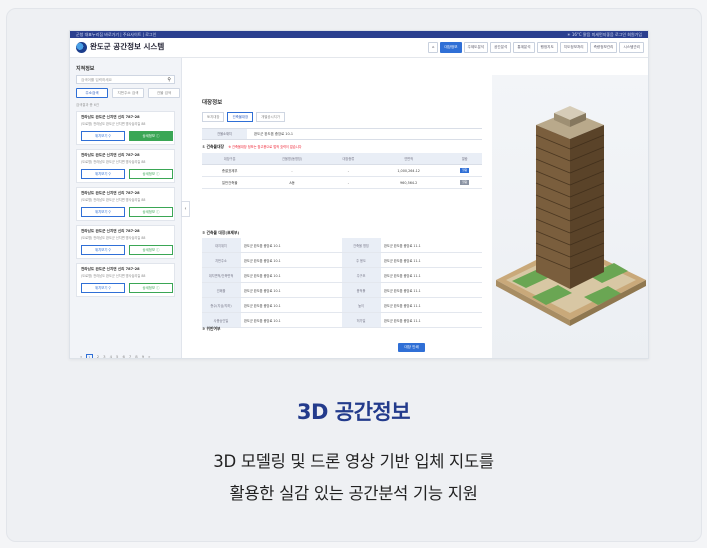 The image size is (707, 548). Describe the element at coordinates (185, 209) in the screenshot. I see `sidebar-collapse-button: ‹` at that location.